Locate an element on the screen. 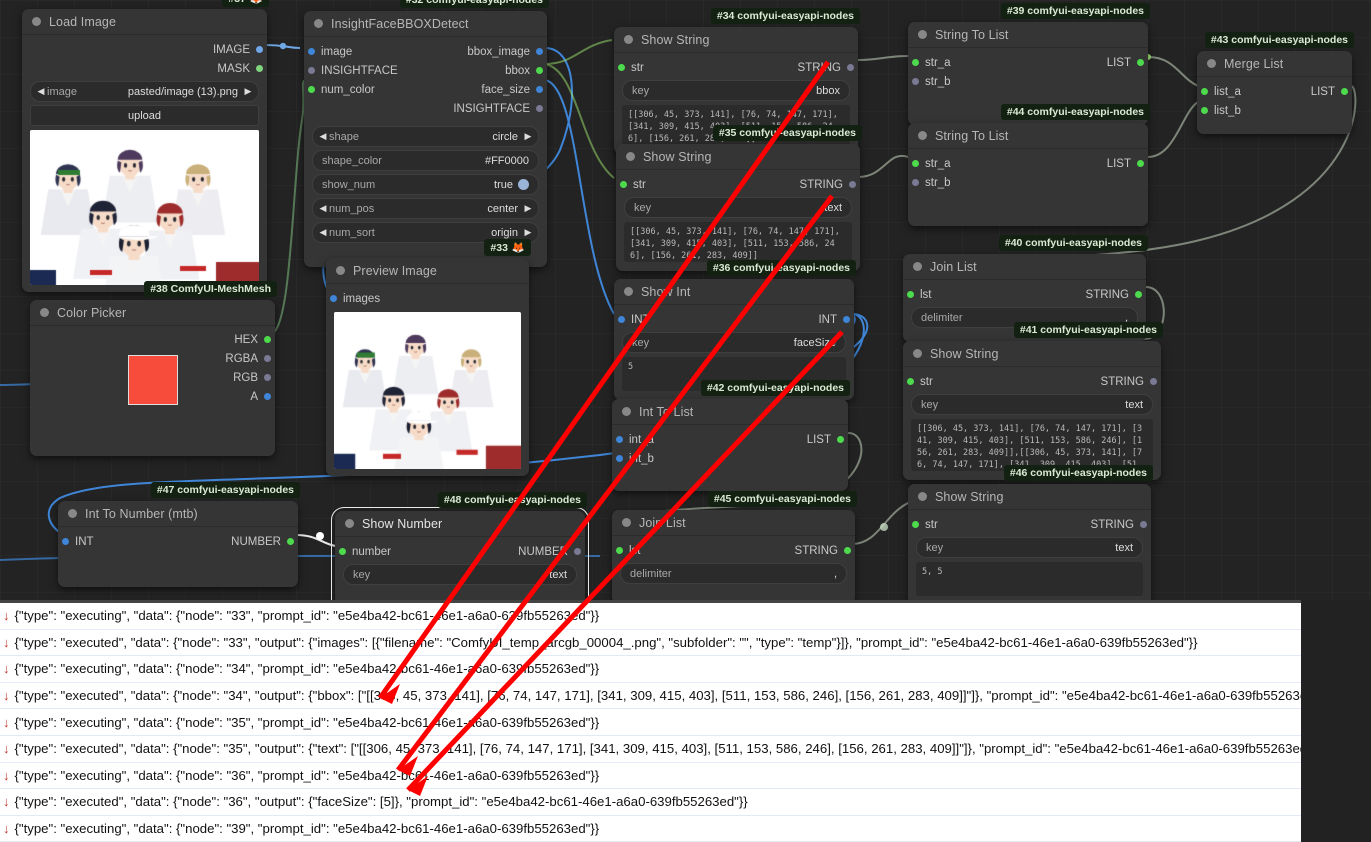 The height and width of the screenshot is (842, 1371). output-text-box: 5, 5 is located at coordinates (1029, 579).